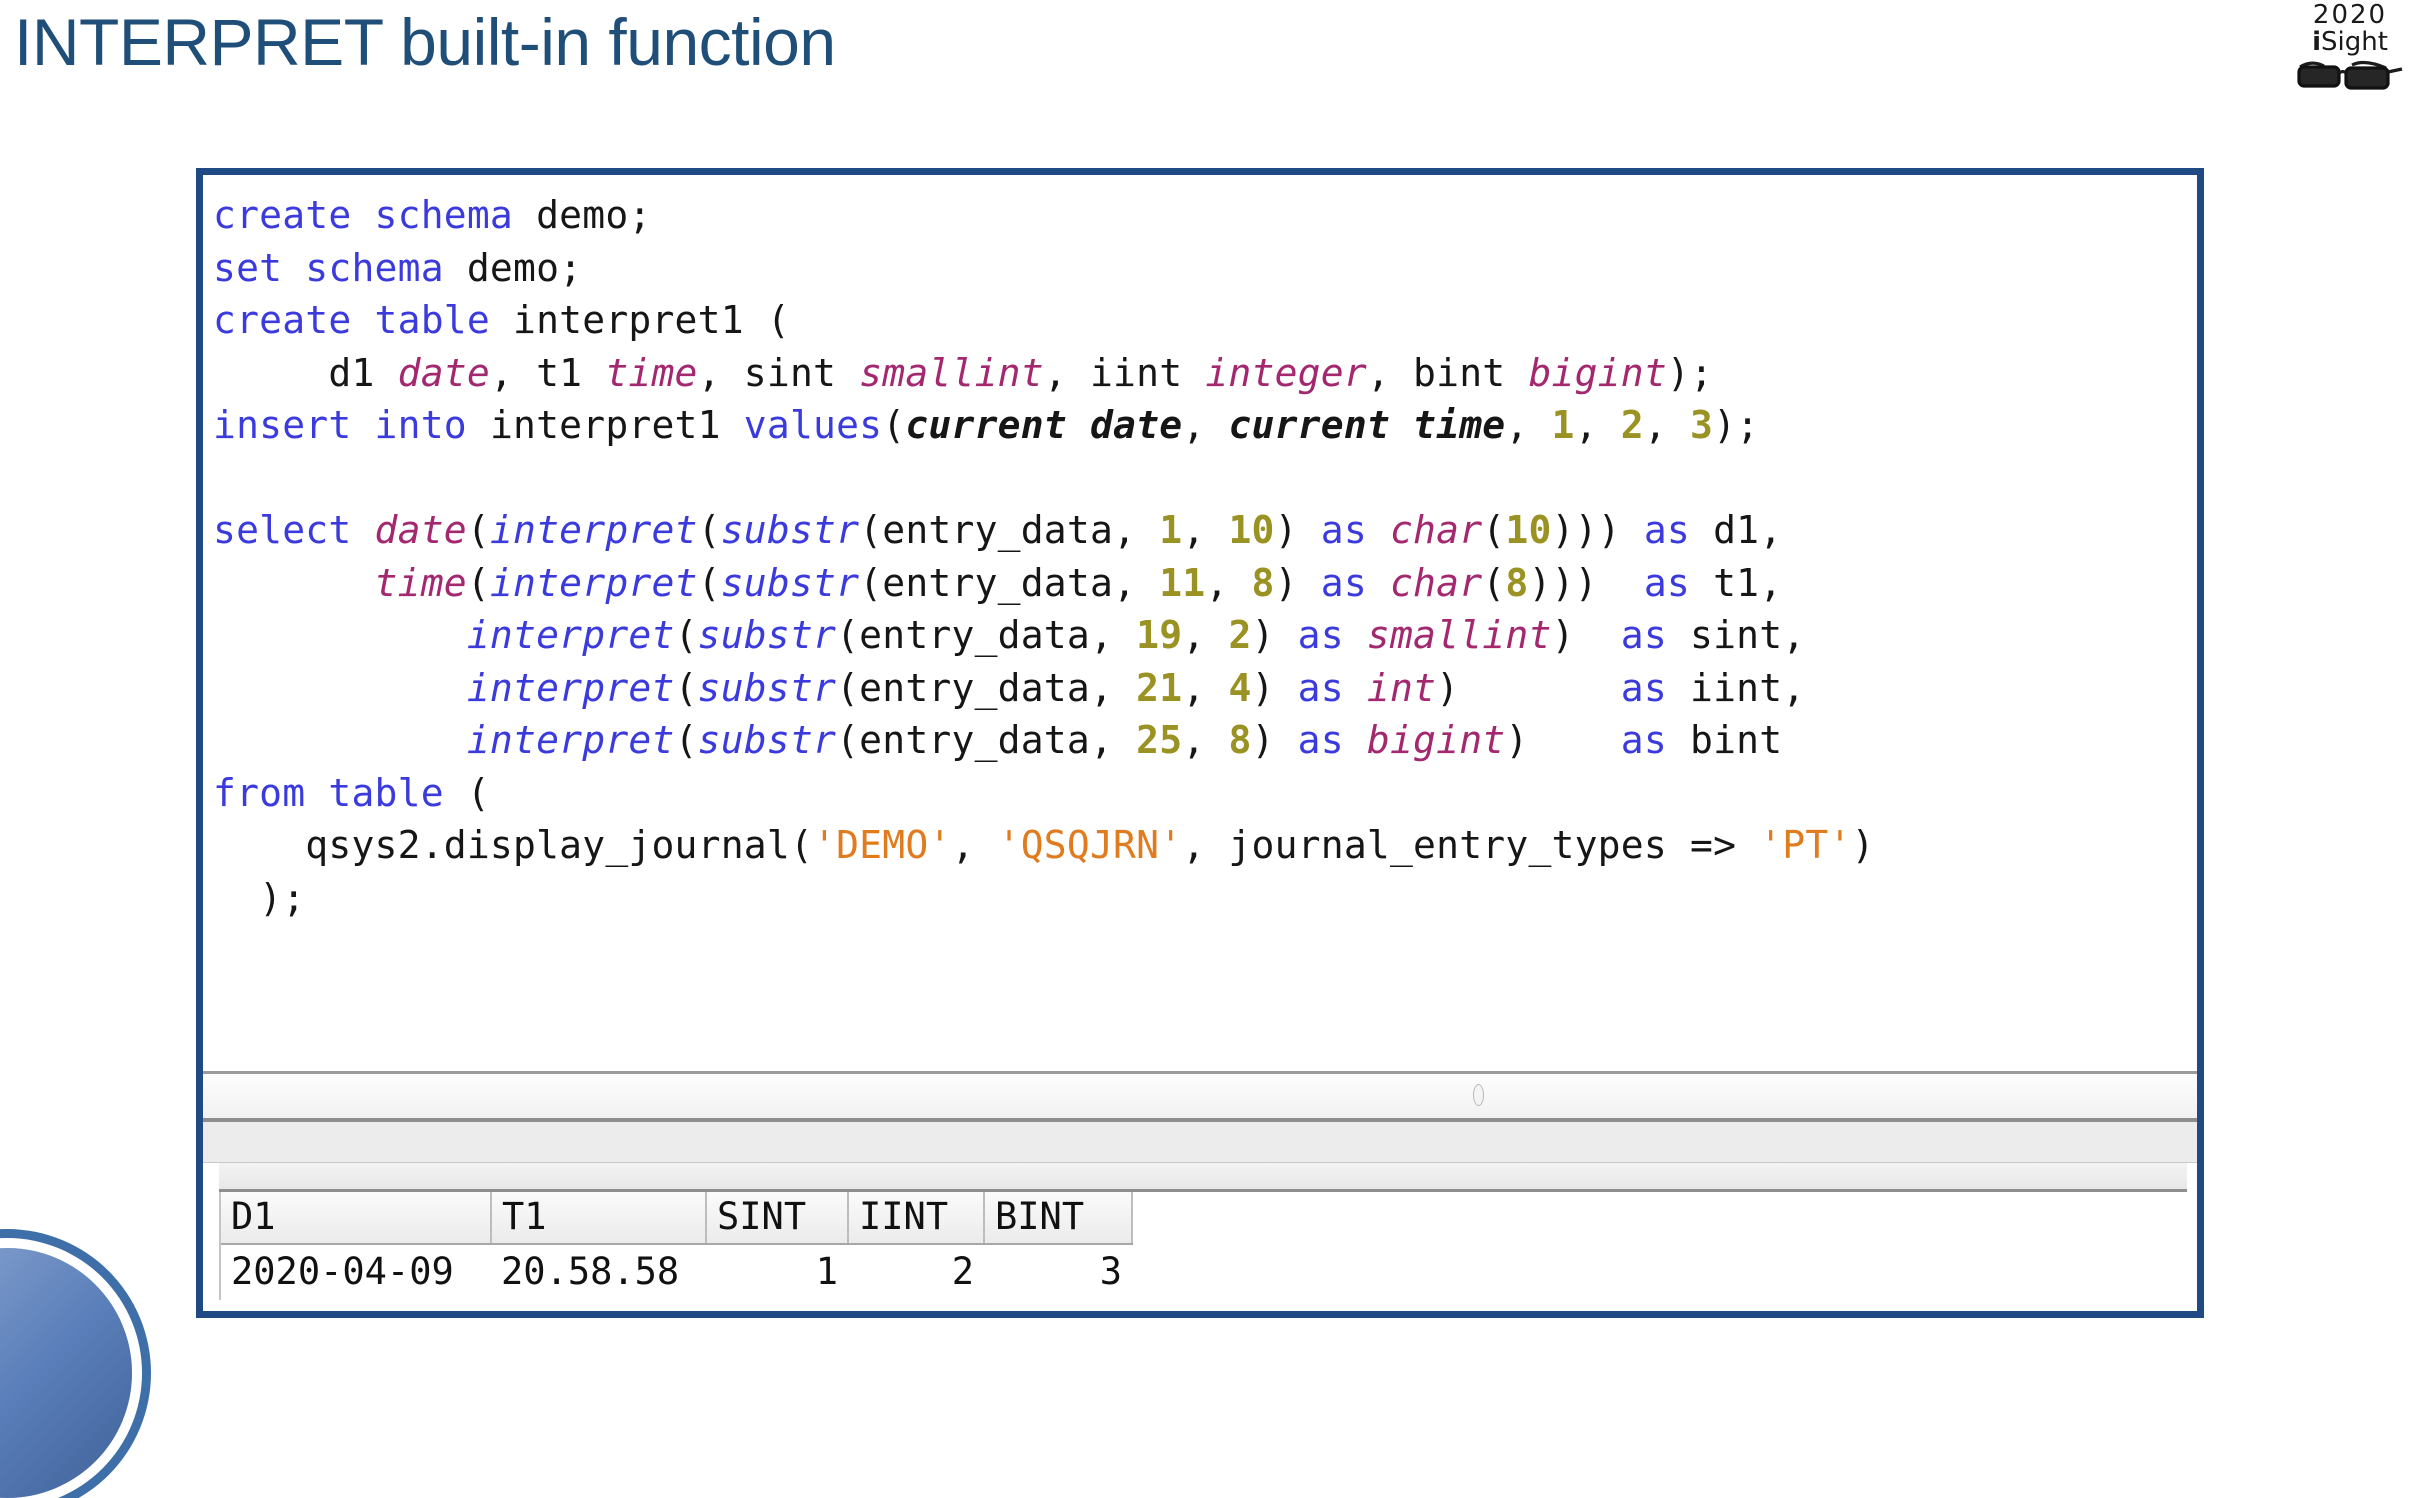 Image resolution: width=2429 pixels, height=1498 pixels. Describe the element at coordinates (1240, 635) in the screenshot. I see `code-token-num: 2` at that location.